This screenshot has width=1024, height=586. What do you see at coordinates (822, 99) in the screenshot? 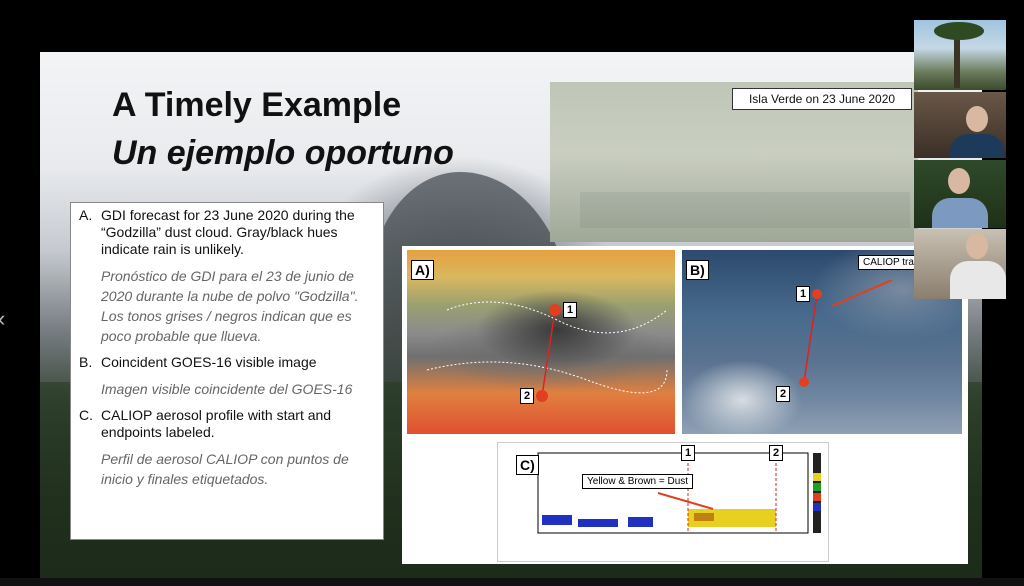
I see `photo-caption: Isla Verde on 23 June 2020` at bounding box center [822, 99].